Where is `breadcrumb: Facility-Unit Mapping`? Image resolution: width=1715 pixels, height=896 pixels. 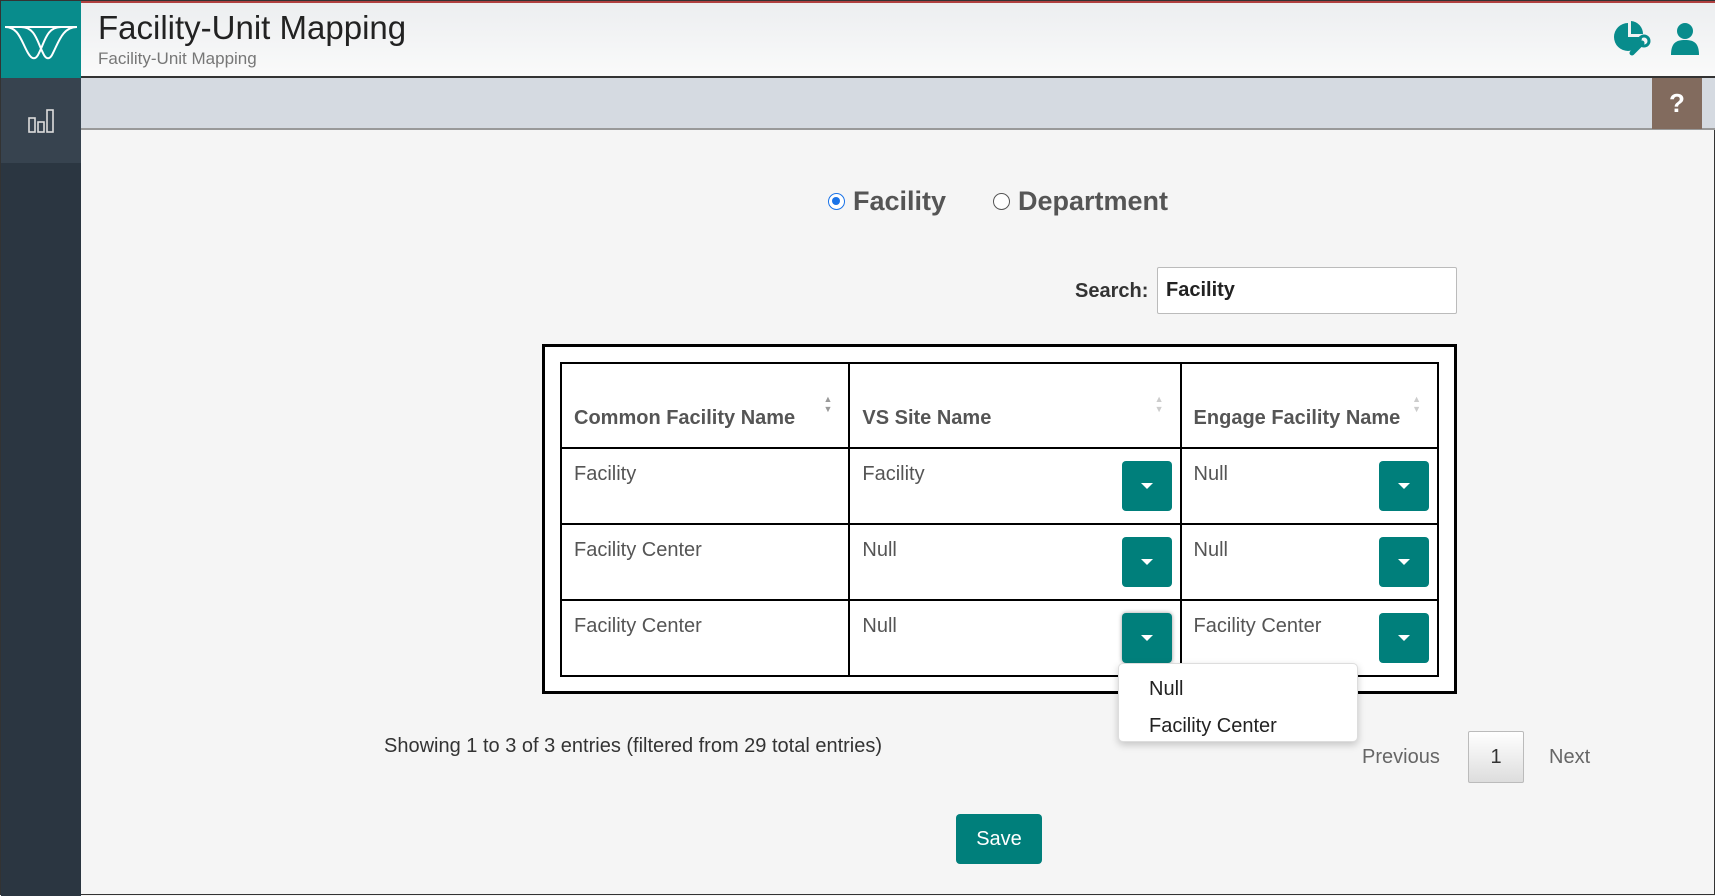
breadcrumb: Facility-Unit Mapping is located at coordinates (177, 58).